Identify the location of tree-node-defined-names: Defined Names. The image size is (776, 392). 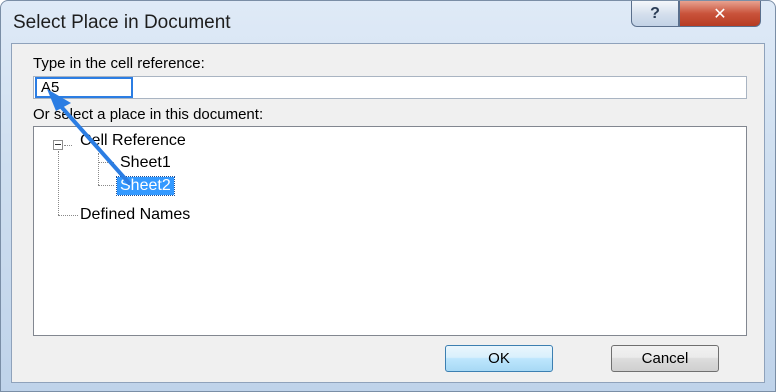
(135, 215).